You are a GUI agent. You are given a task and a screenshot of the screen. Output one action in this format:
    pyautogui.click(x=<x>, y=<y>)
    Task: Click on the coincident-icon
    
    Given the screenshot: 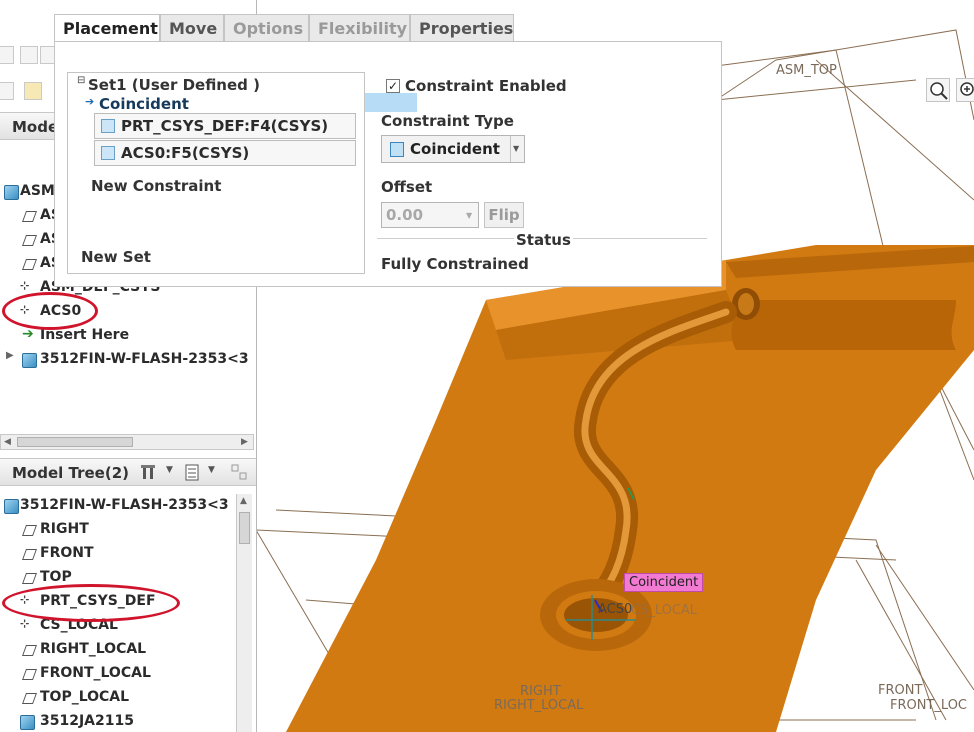 What is the action you would take?
    pyautogui.click(x=397, y=149)
    